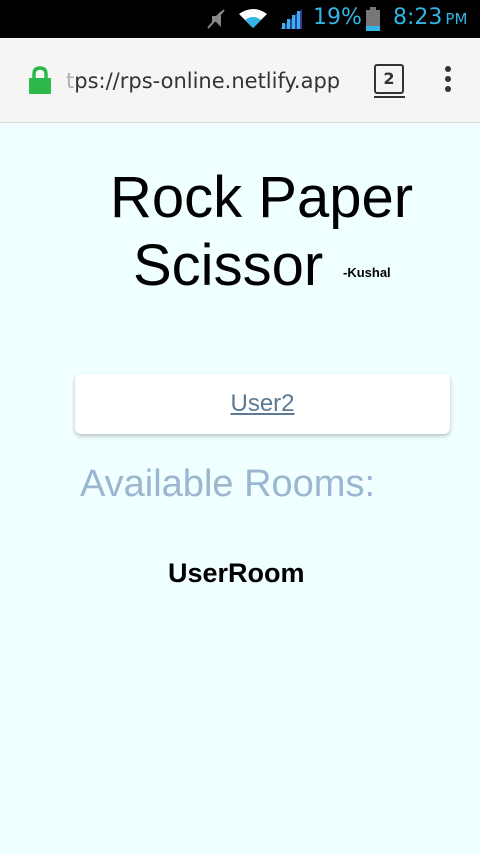 The width and height of the screenshot is (480, 854). Describe the element at coordinates (236, 573) in the screenshot. I see `room-item: UserRoom` at that location.